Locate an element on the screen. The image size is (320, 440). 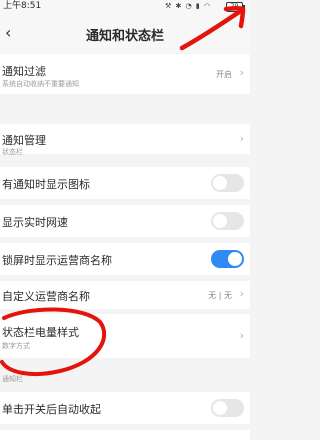
setting-label: 状态栏电量样式 is located at coordinates (40, 332).